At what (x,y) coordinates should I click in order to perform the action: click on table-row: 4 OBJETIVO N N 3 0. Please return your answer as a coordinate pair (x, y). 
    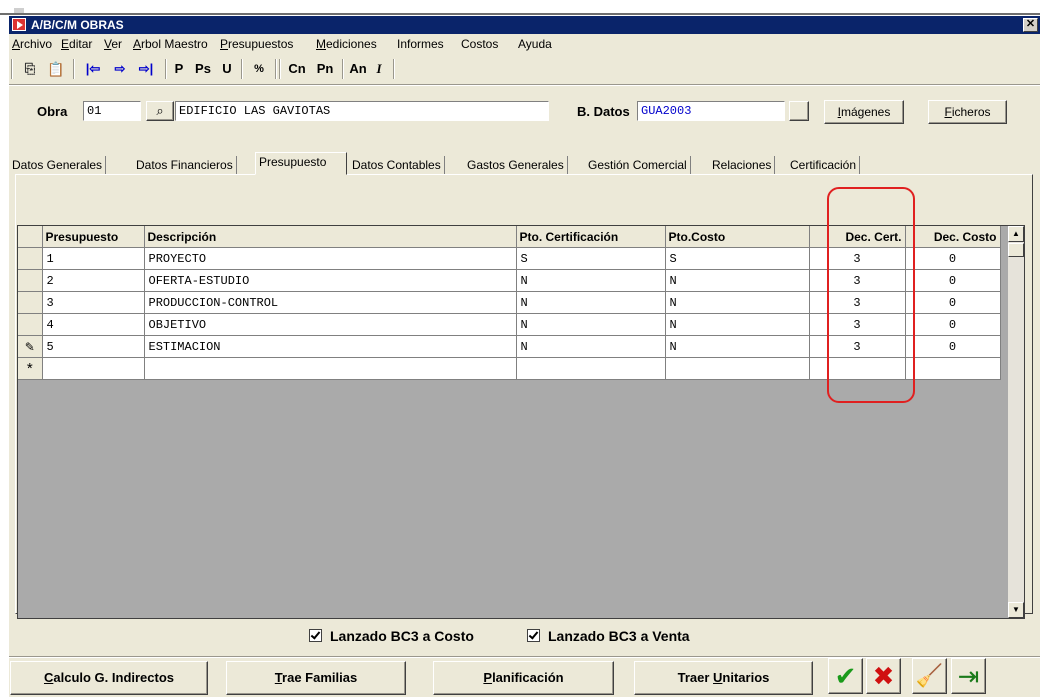
    Looking at the image, I should click on (509, 324).